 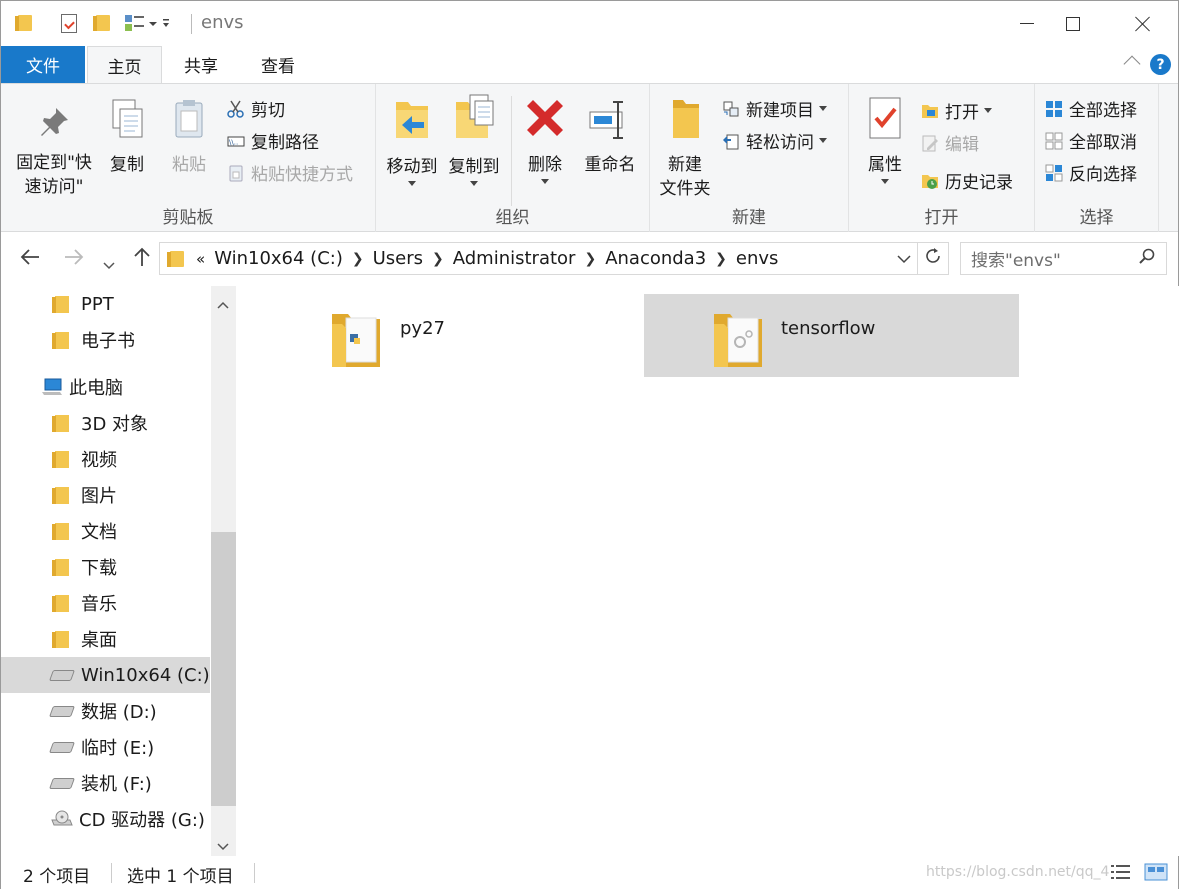 I want to click on breadcrumb-drive: Win10x64 (C:), so click(x=278, y=258).